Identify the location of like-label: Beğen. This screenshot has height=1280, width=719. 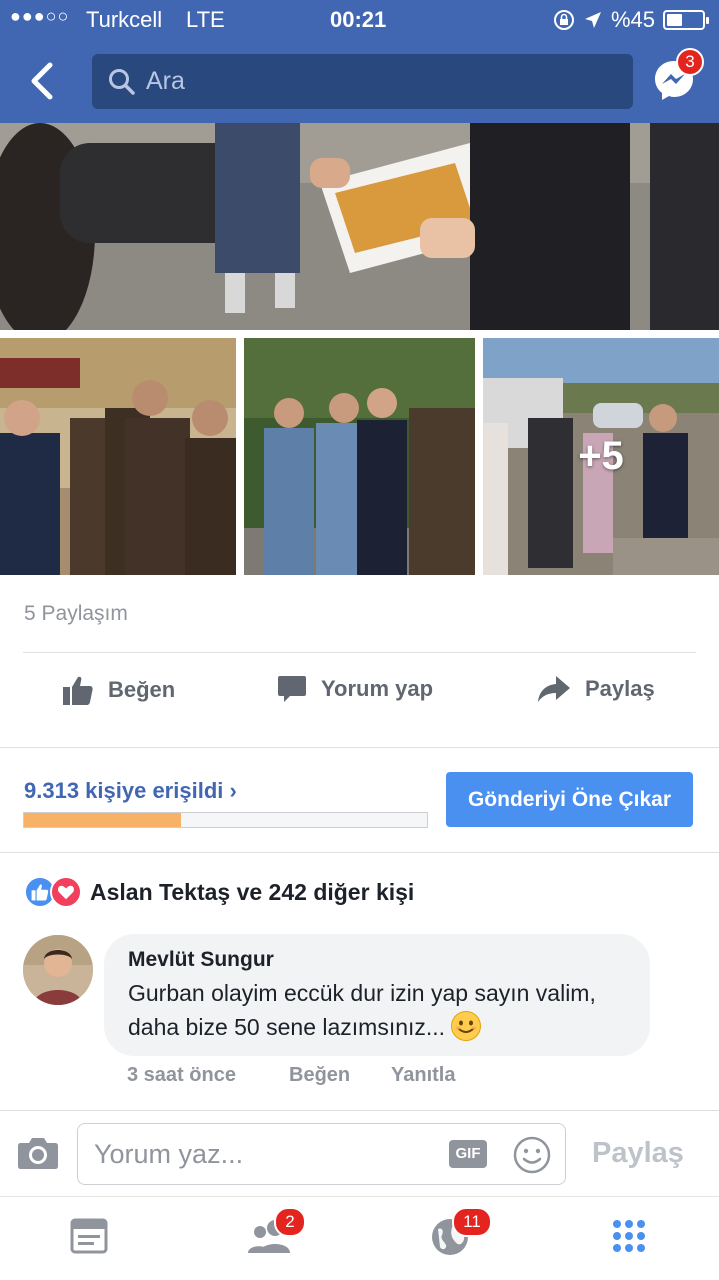
(142, 689).